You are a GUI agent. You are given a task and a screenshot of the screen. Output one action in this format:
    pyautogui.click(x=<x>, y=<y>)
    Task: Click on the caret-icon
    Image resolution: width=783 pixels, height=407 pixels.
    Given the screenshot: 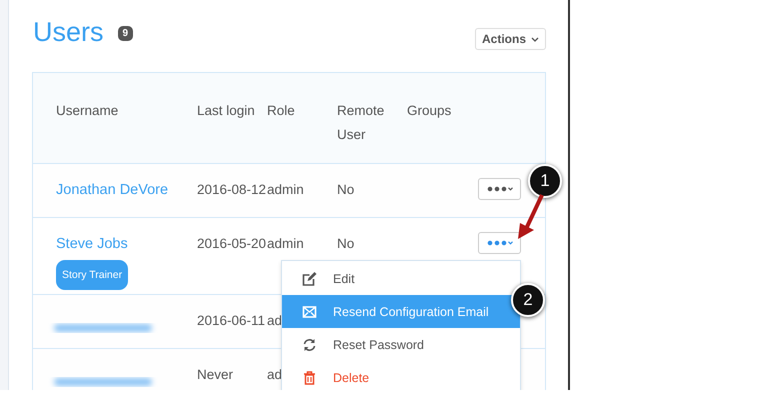 What is the action you would take?
    pyautogui.click(x=535, y=39)
    